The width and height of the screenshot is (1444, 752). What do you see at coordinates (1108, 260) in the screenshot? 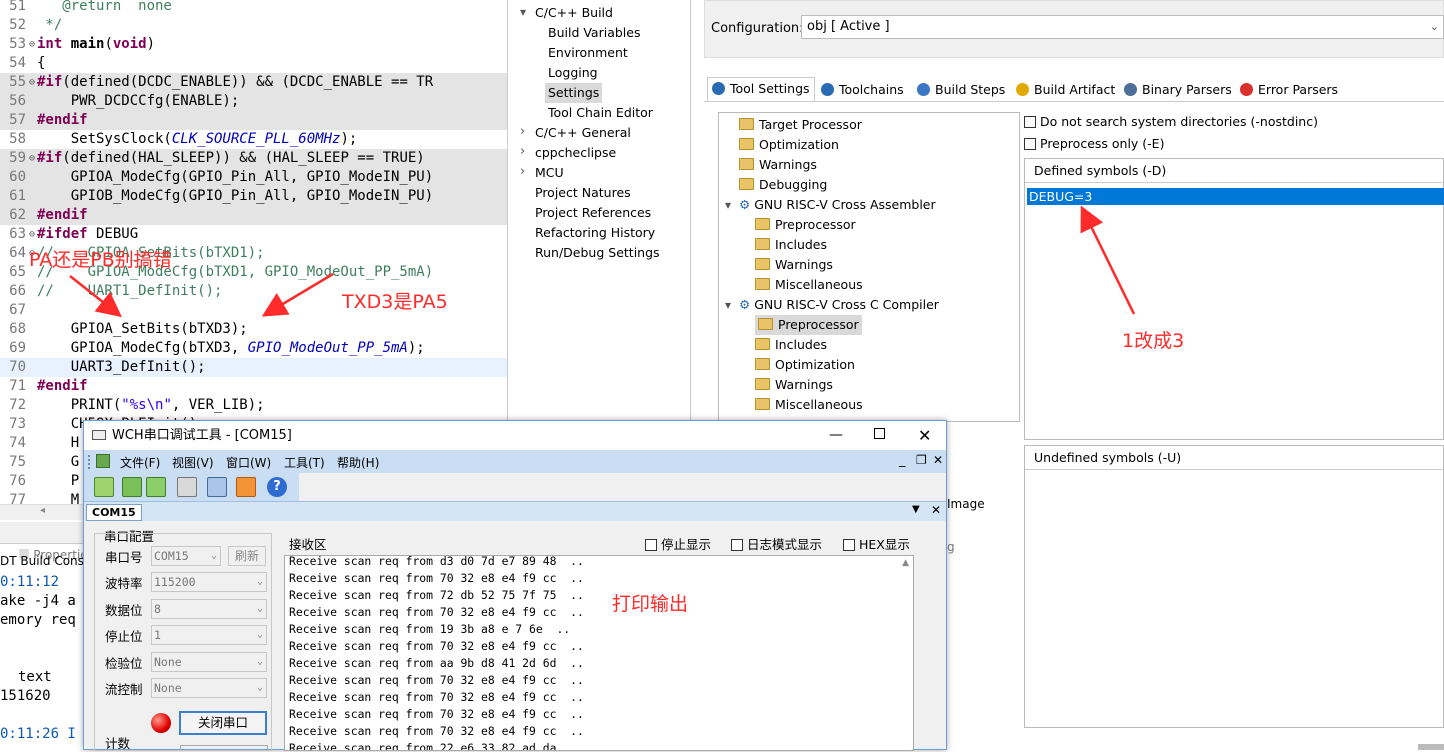
I see `annotation-arrow-debug` at bounding box center [1108, 260].